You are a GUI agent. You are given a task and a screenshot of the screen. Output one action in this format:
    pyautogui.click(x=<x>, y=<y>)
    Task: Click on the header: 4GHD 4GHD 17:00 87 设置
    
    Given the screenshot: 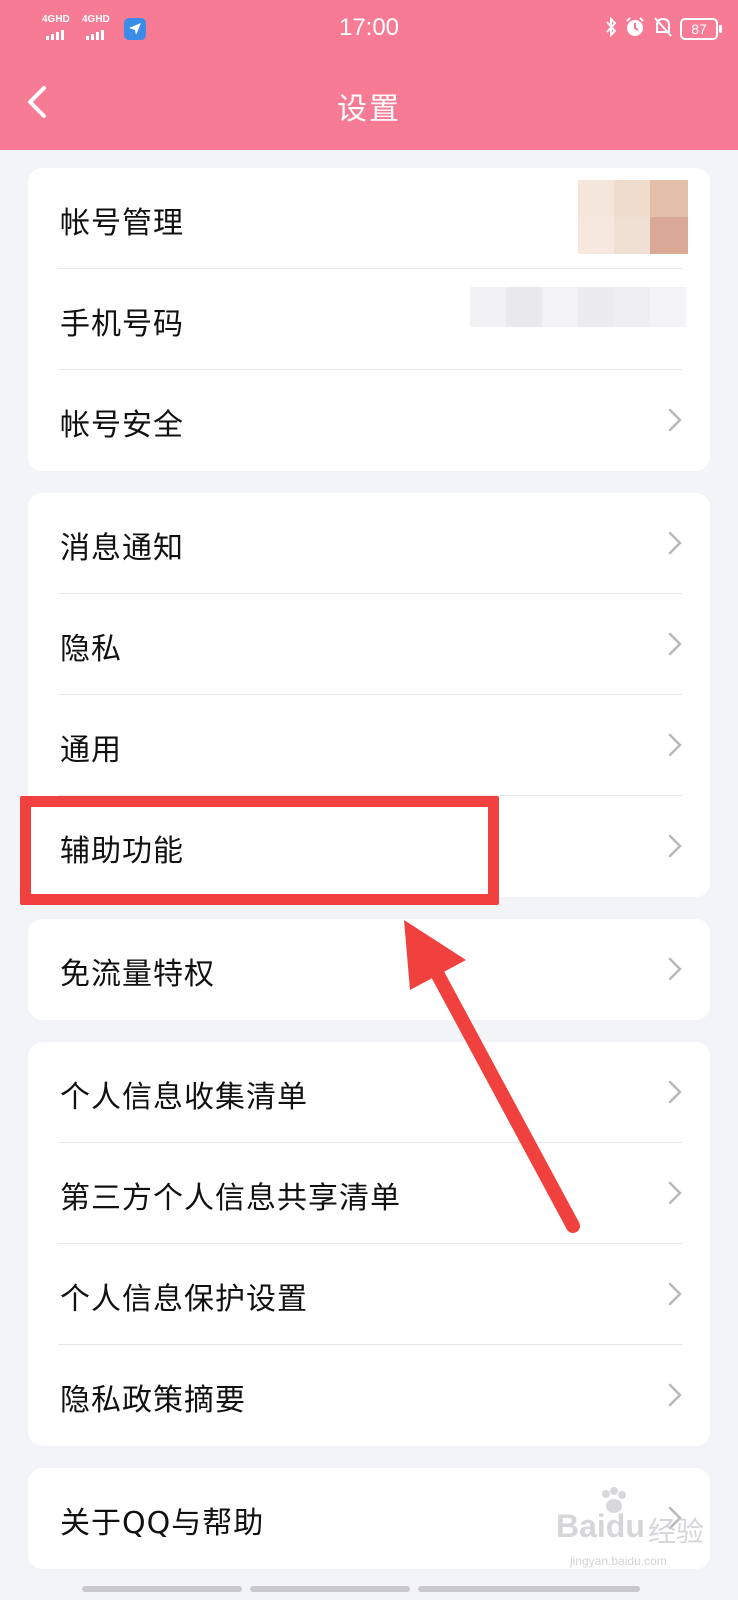 What is the action you would take?
    pyautogui.click(x=369, y=75)
    